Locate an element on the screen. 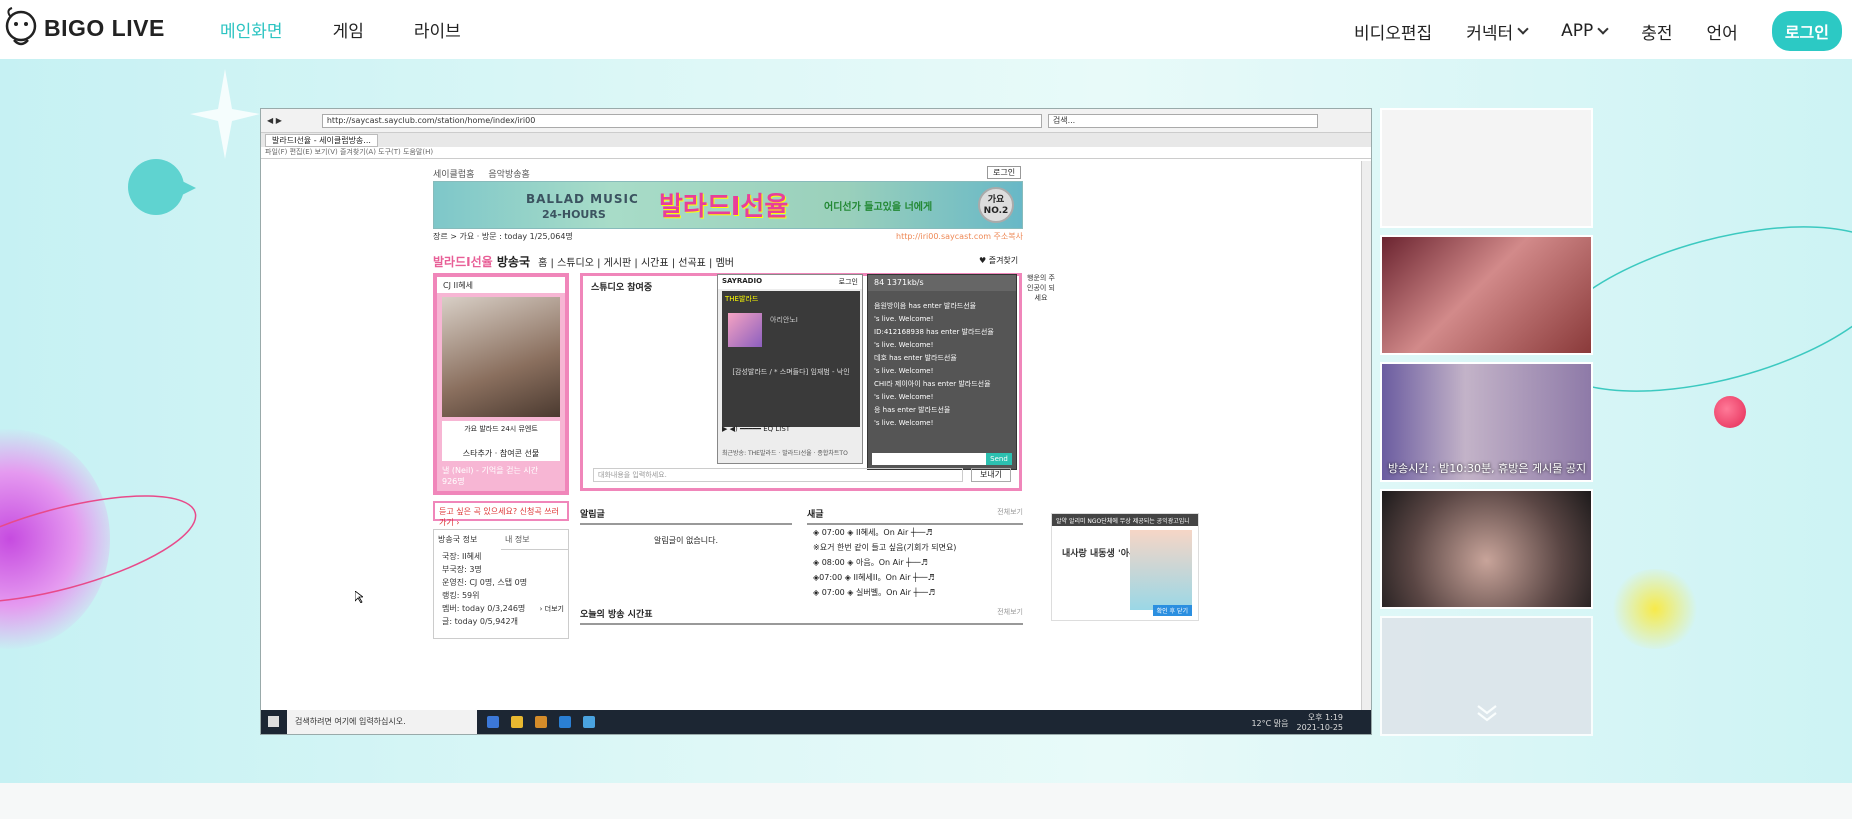 Image resolution: width=1852 pixels, height=819 pixels. clock-time: 오후 1:19 is located at coordinates (1325, 717).